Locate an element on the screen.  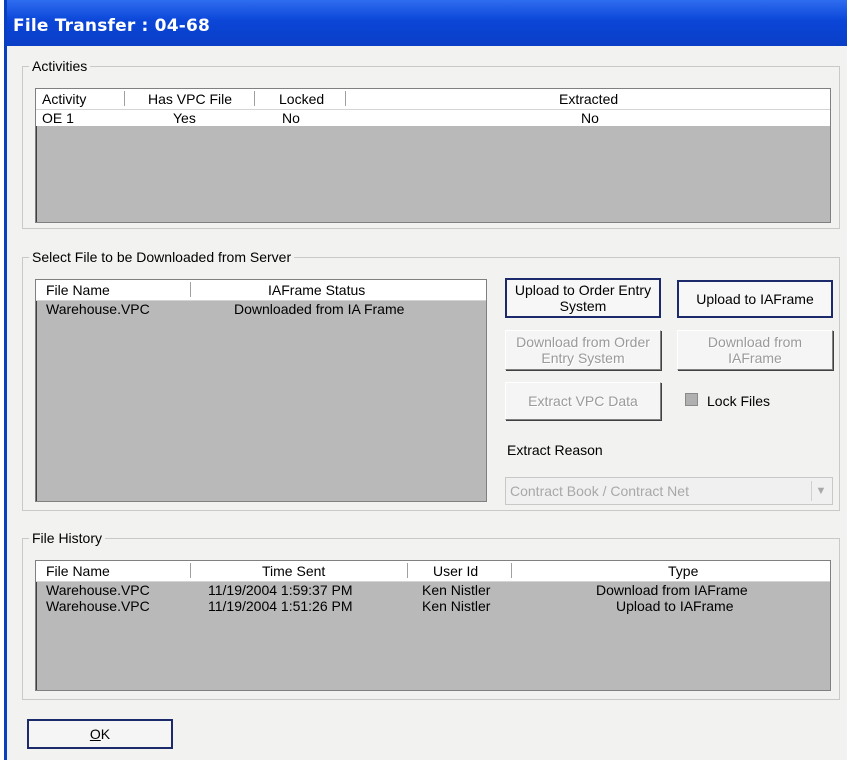
upload-iaframe-label: Upload to IAFrame is located at coordinates (755, 299).